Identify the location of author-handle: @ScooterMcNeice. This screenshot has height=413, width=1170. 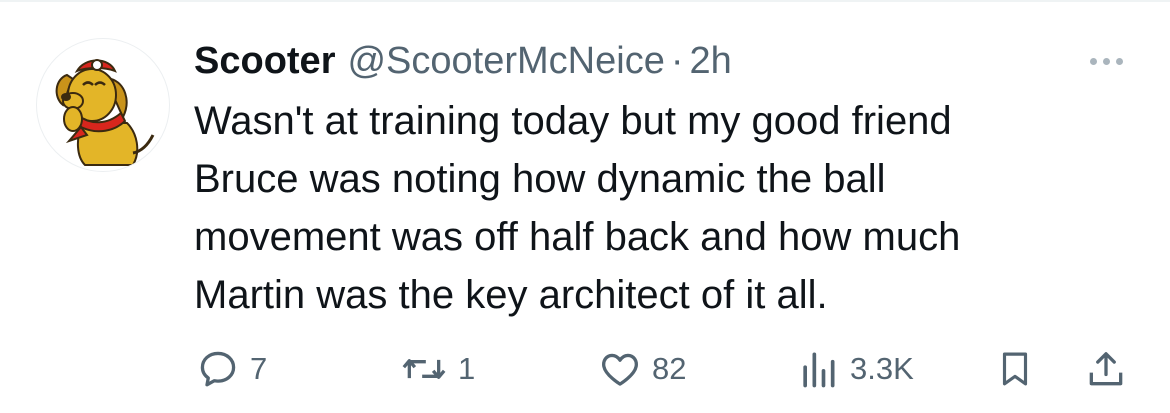
(505, 61).